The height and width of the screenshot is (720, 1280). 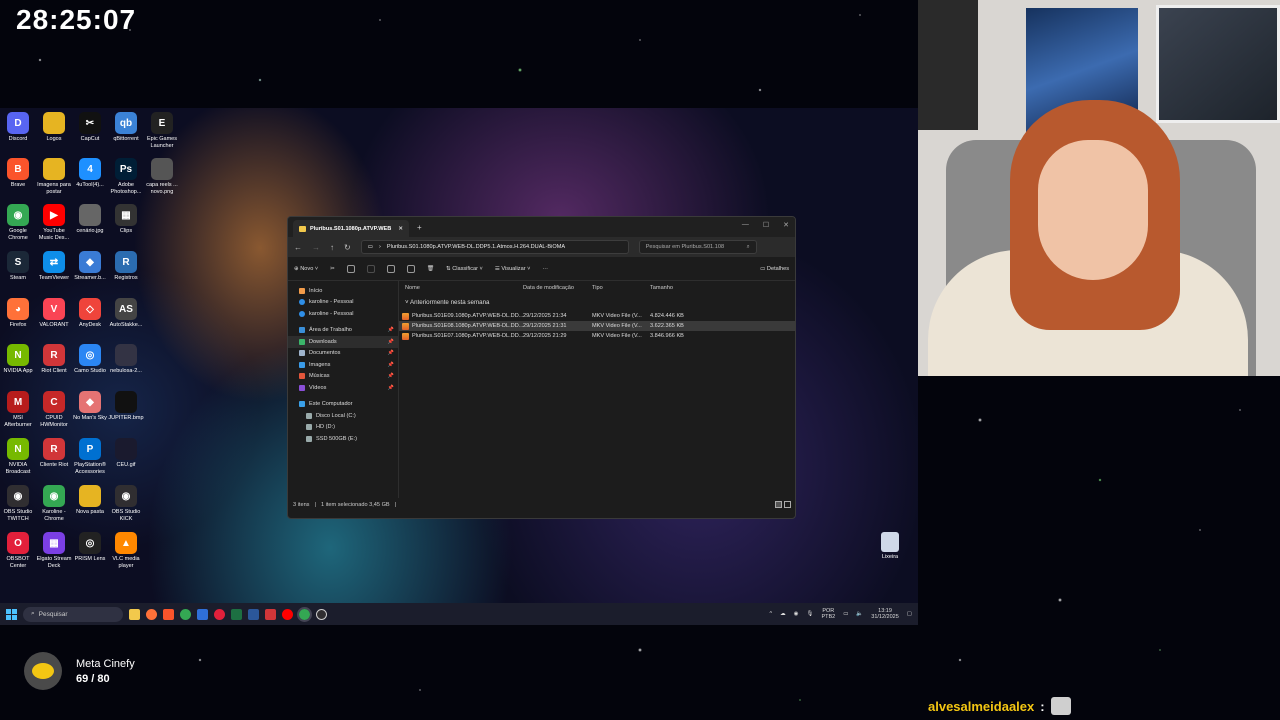 What do you see at coordinates (54, 177) in the screenshot?
I see `desktop-icon: Imagens para postar` at bounding box center [54, 177].